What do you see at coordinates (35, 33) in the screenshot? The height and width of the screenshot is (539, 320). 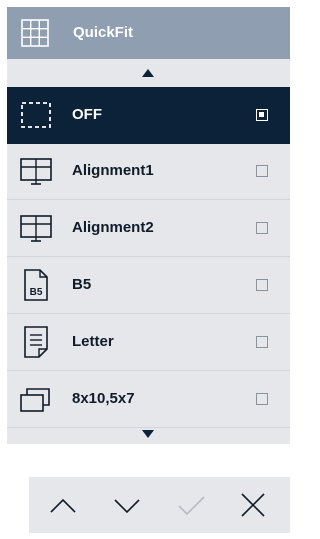 I see `grid-icon` at bounding box center [35, 33].